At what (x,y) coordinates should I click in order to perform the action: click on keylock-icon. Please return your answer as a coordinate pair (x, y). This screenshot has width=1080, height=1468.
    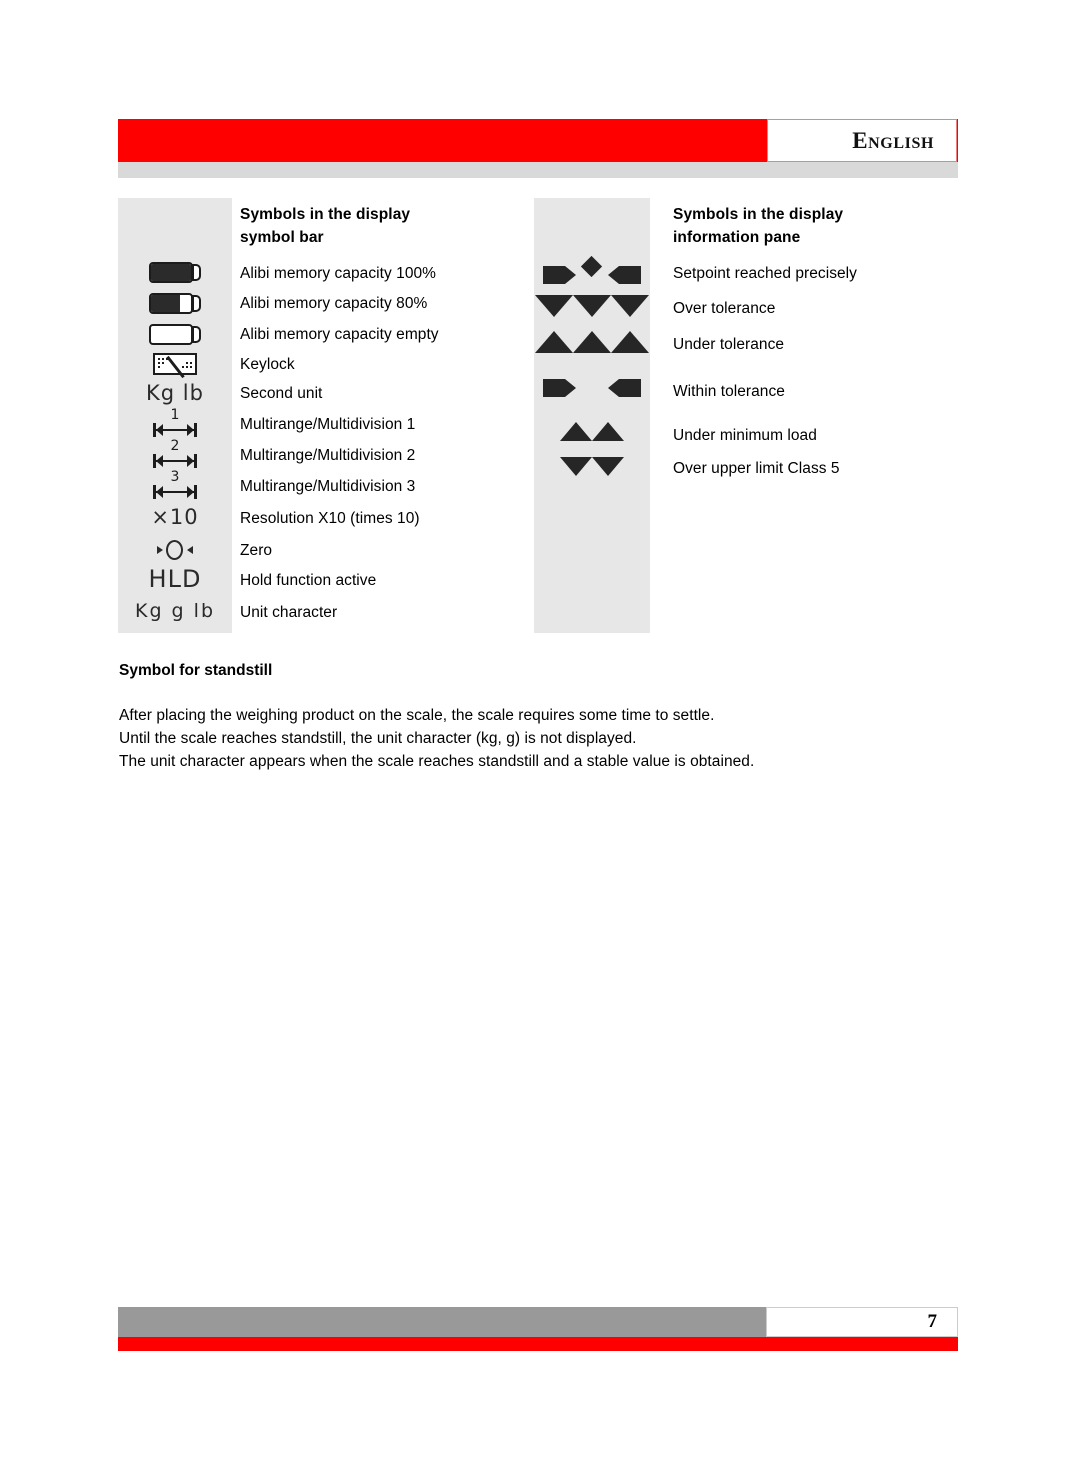
    Looking at the image, I should click on (175, 365).